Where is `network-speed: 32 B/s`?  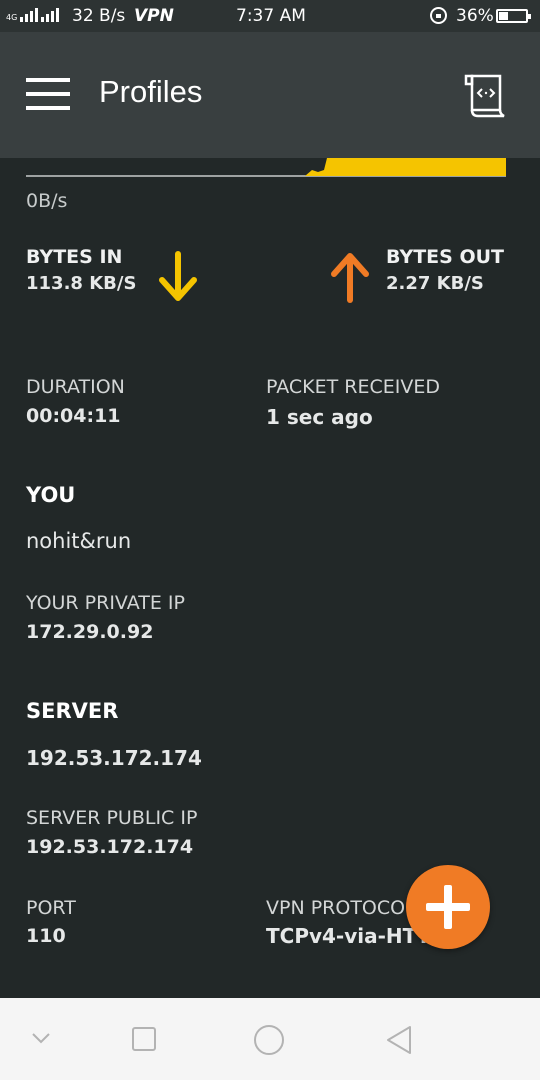 network-speed: 32 B/s is located at coordinates (99, 16).